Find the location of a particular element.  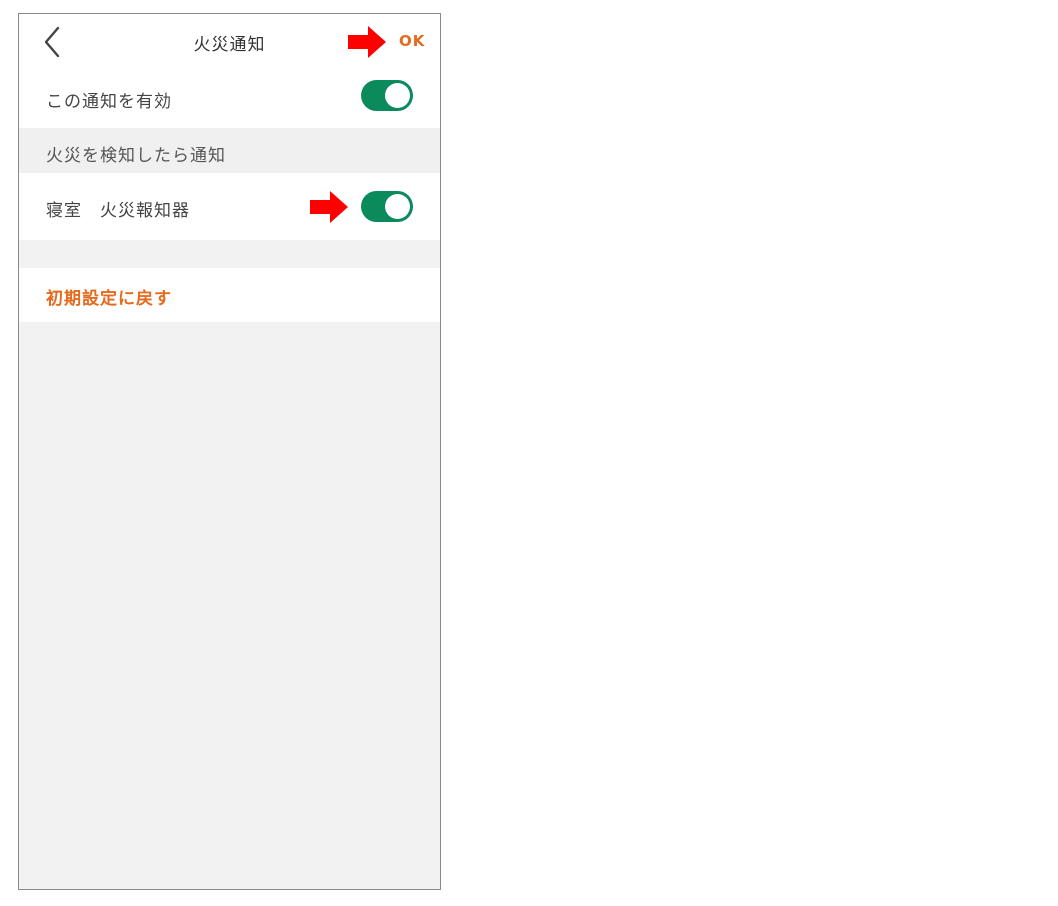

device-toggle is located at coordinates (387, 206).